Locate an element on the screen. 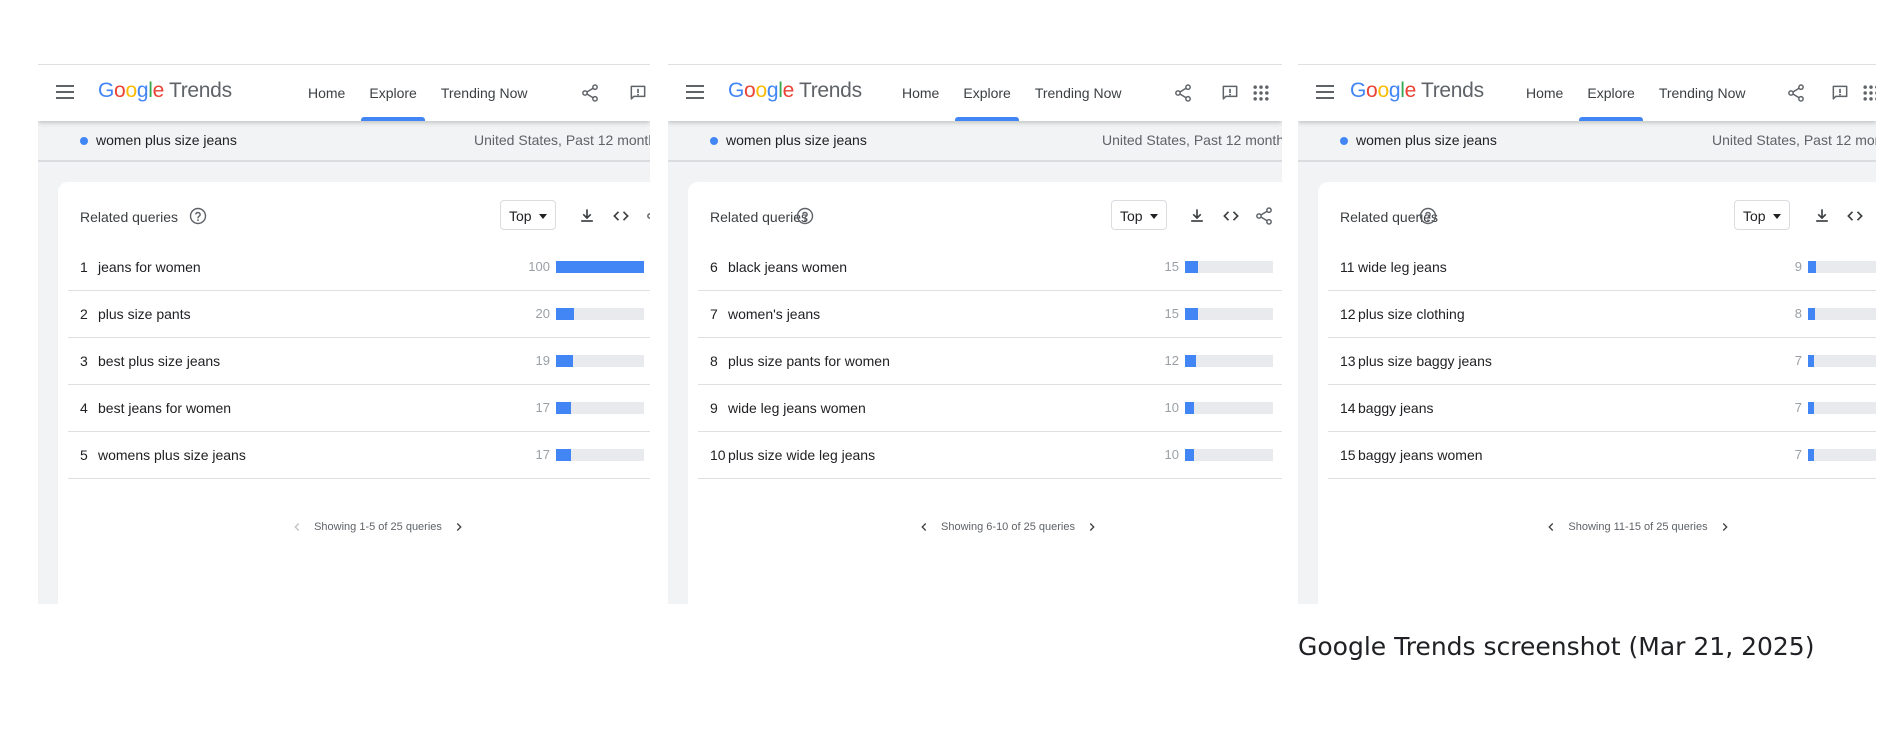  query-text: women's jeans is located at coordinates (774, 314).